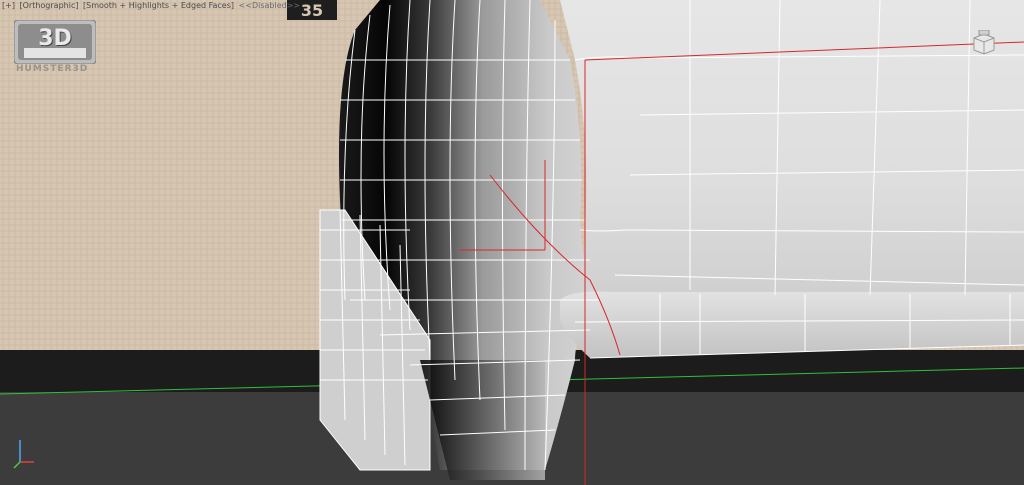  What do you see at coordinates (52, 69) in the screenshot?
I see `watermark-text: HUMSTER3D` at bounding box center [52, 69].